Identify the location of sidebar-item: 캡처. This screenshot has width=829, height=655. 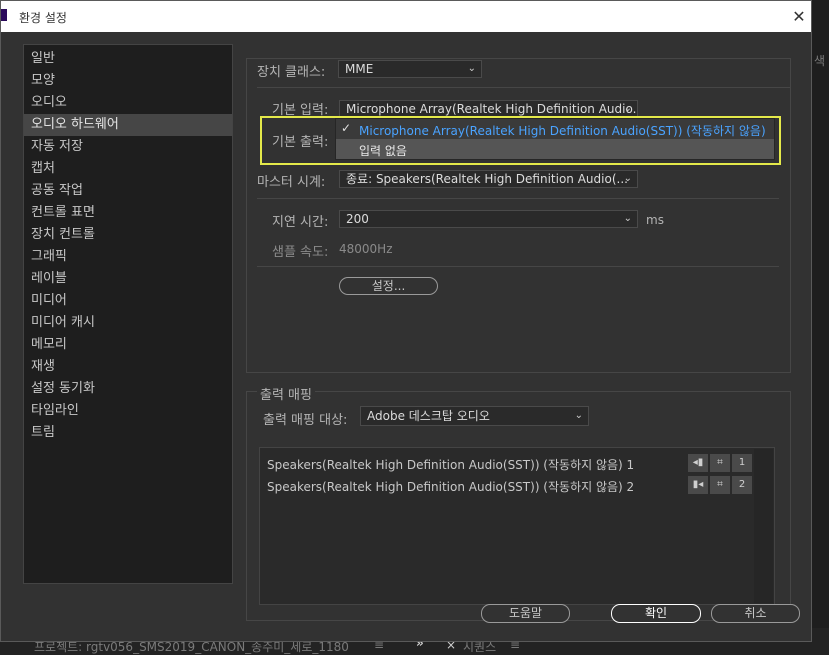
(128, 169).